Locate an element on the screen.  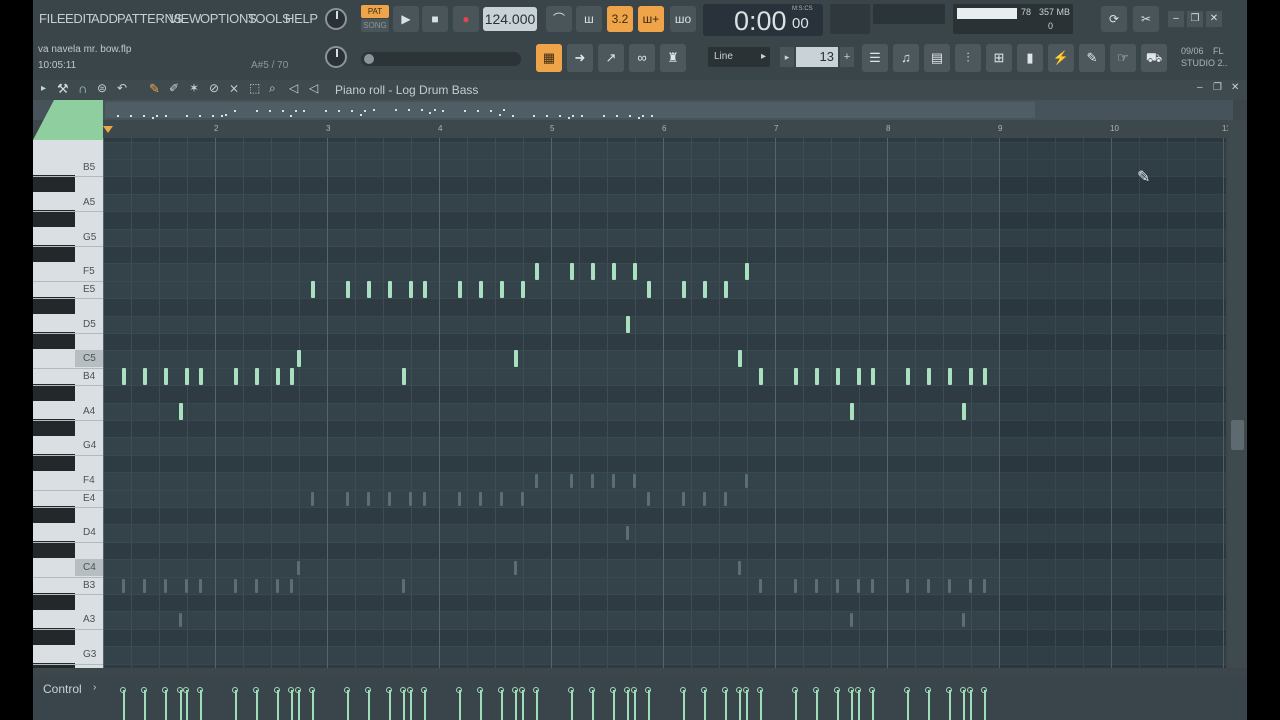
note-overview-strip is located at coordinates (633, 120).